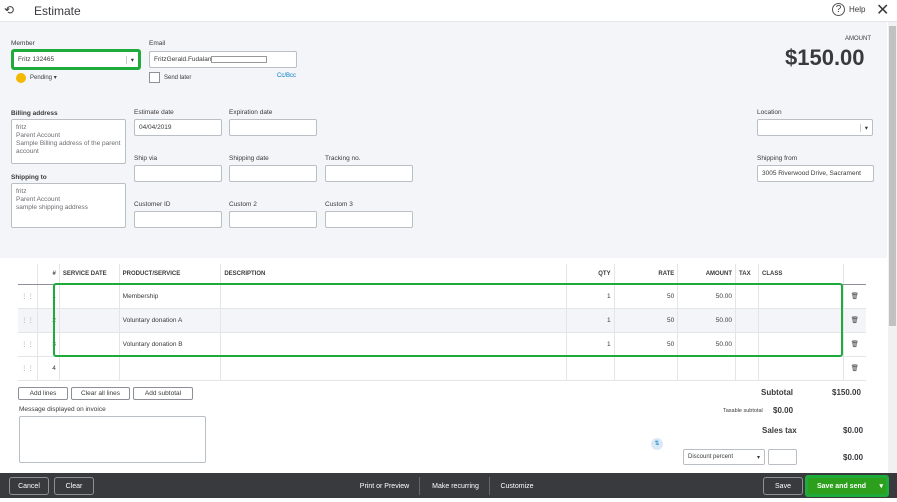 The height and width of the screenshot is (502, 897). Describe the element at coordinates (882, 10) in the screenshot. I see `close-icon: ✕` at that location.